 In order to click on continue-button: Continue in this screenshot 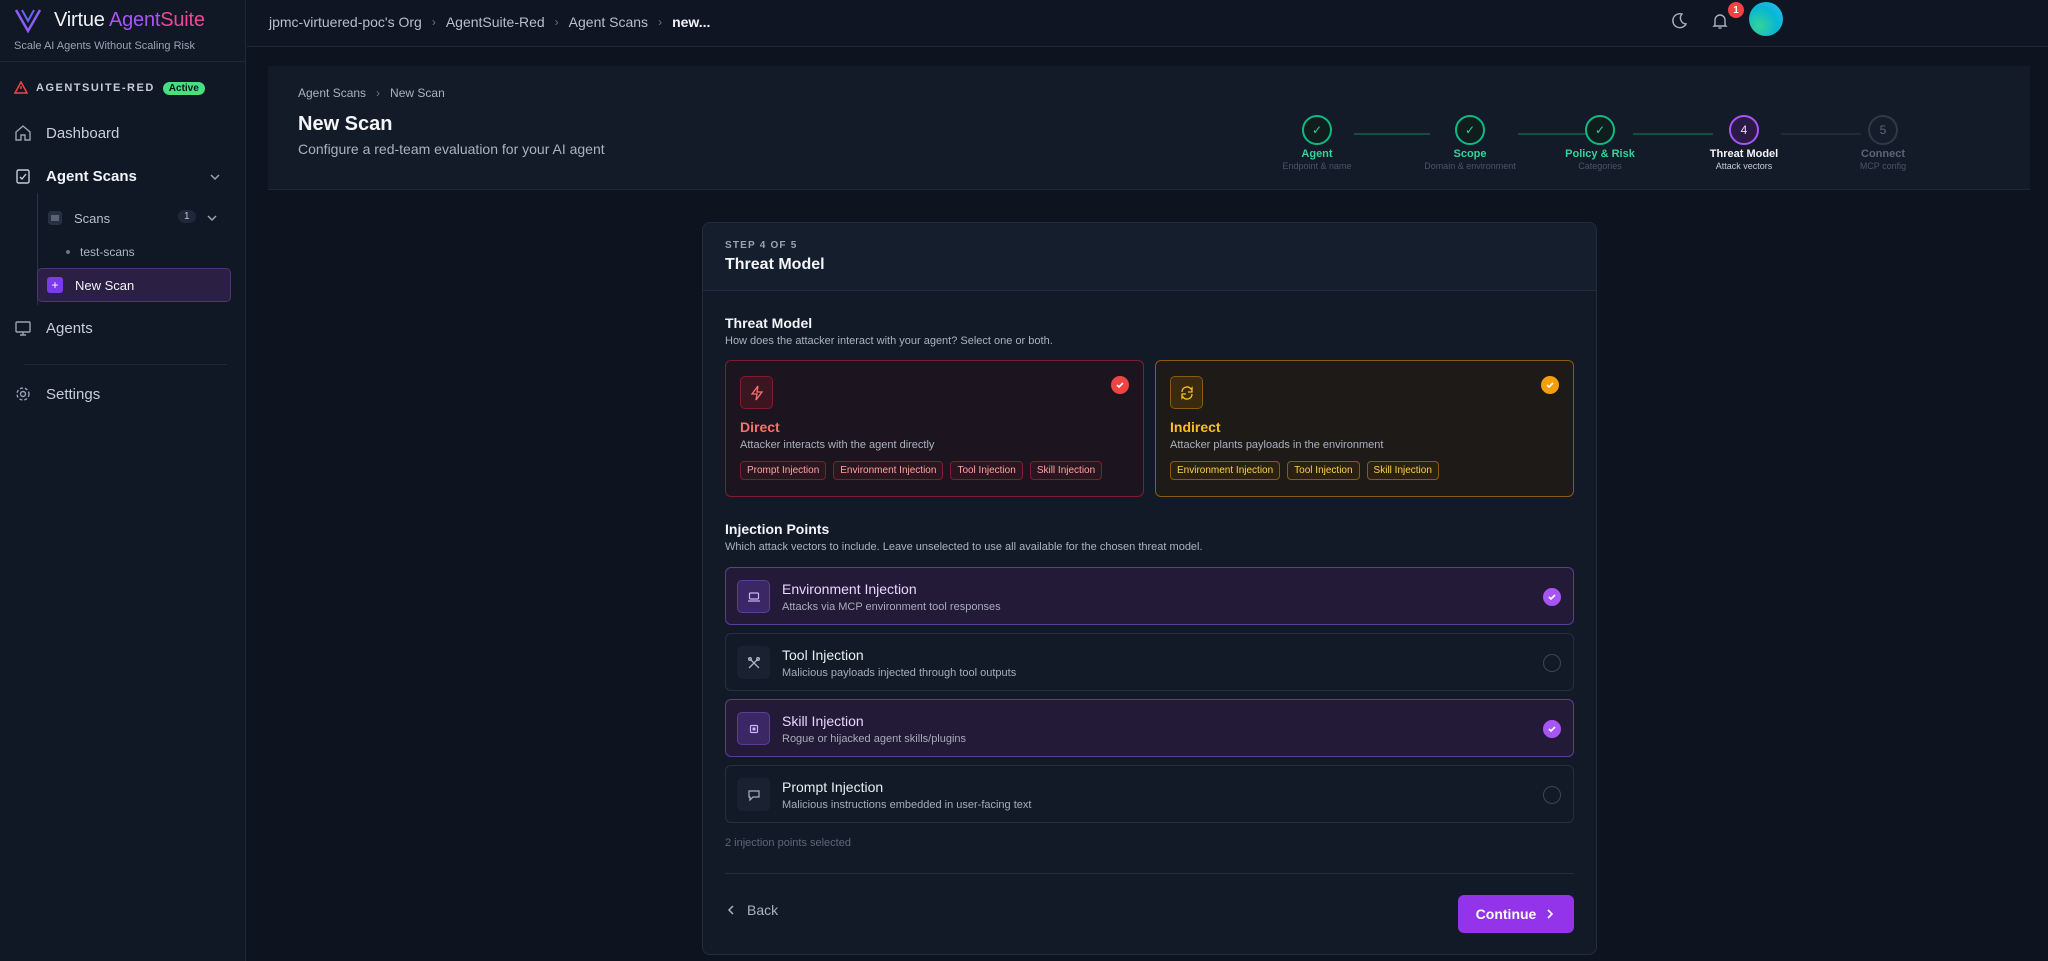, I will do `click(1516, 914)`.